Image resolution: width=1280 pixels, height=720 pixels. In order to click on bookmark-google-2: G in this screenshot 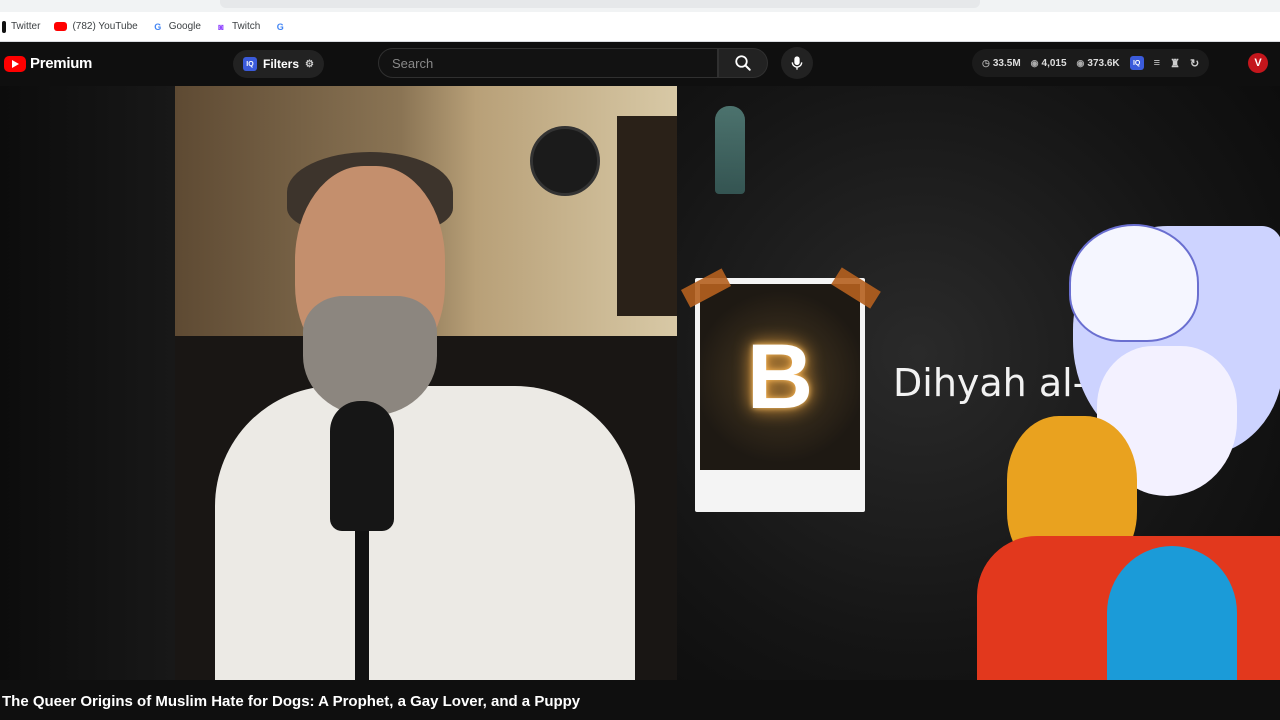, I will do `click(280, 27)`.